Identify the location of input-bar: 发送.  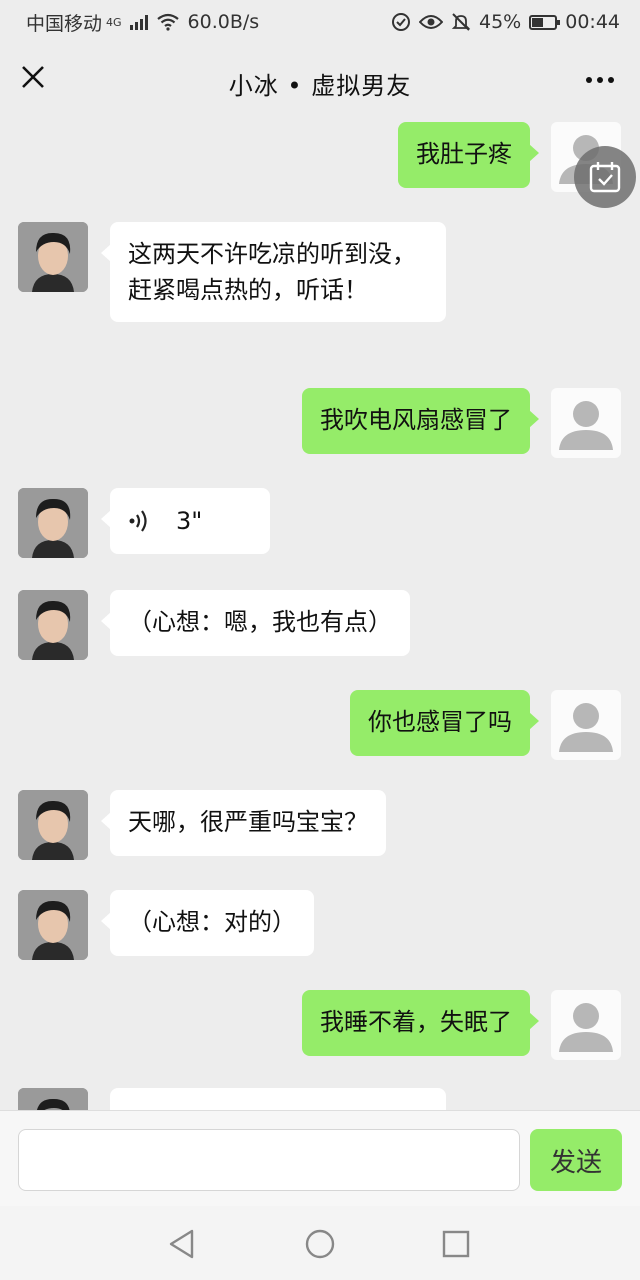
(320, 1158).